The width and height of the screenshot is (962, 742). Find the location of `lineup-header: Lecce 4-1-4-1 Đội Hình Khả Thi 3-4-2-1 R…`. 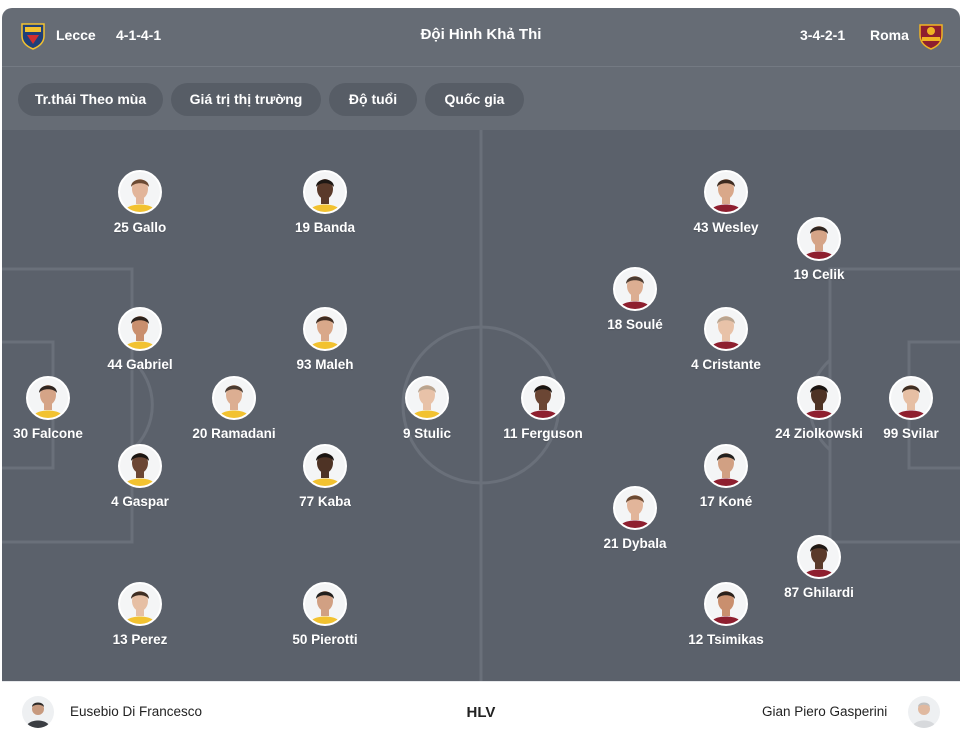

lineup-header: Lecce 4-1-4-1 Đội Hình Khả Thi 3-4-2-1 R… is located at coordinates (481, 37).